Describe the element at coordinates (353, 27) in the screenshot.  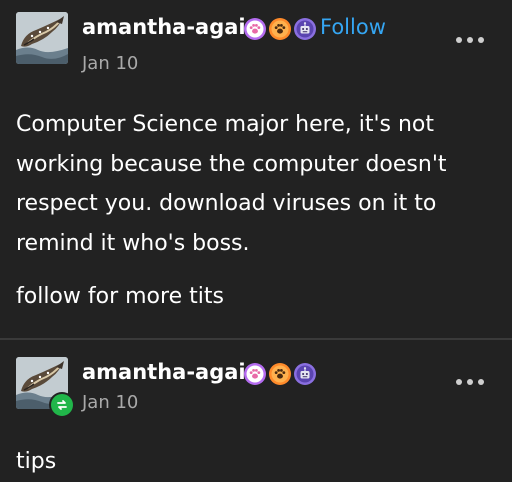
I see `follow-button: Follow` at that location.